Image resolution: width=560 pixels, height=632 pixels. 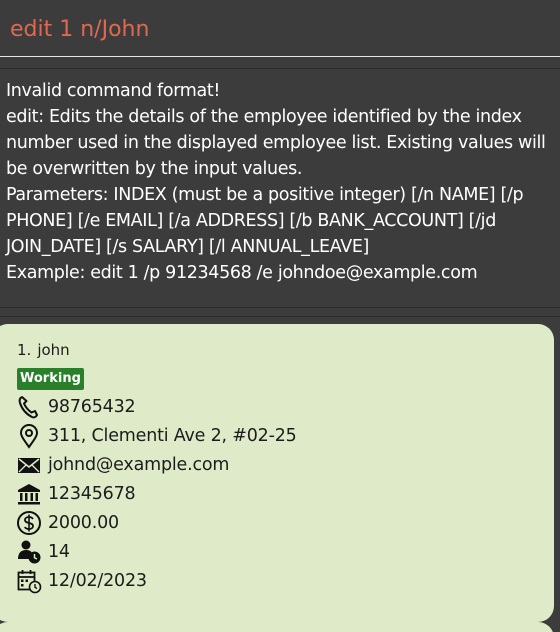 I want to click on command-box: edit 1 n/John, so click(x=280, y=28).